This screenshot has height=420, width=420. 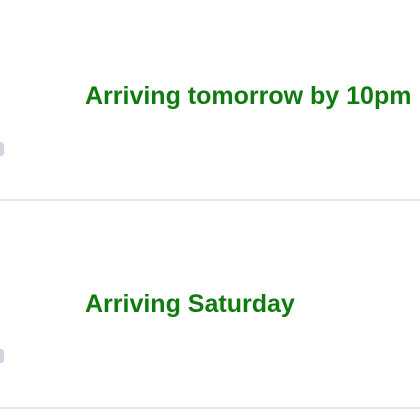 I want to click on delivery-status: Arriving tomorrow by 10pm, so click(x=248, y=96).